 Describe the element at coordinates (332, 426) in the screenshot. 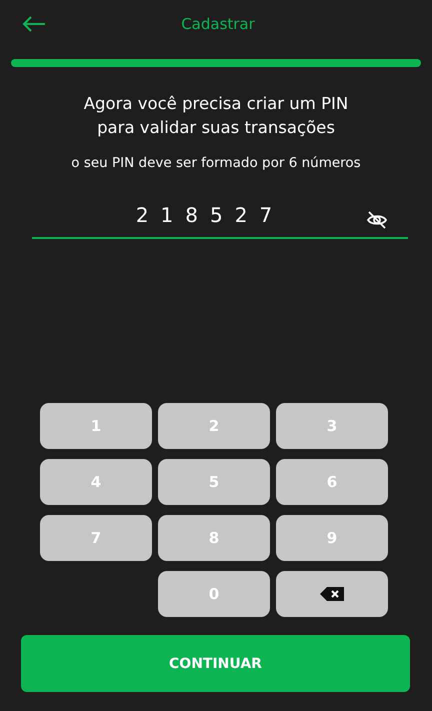

I see `key-button: 3` at that location.